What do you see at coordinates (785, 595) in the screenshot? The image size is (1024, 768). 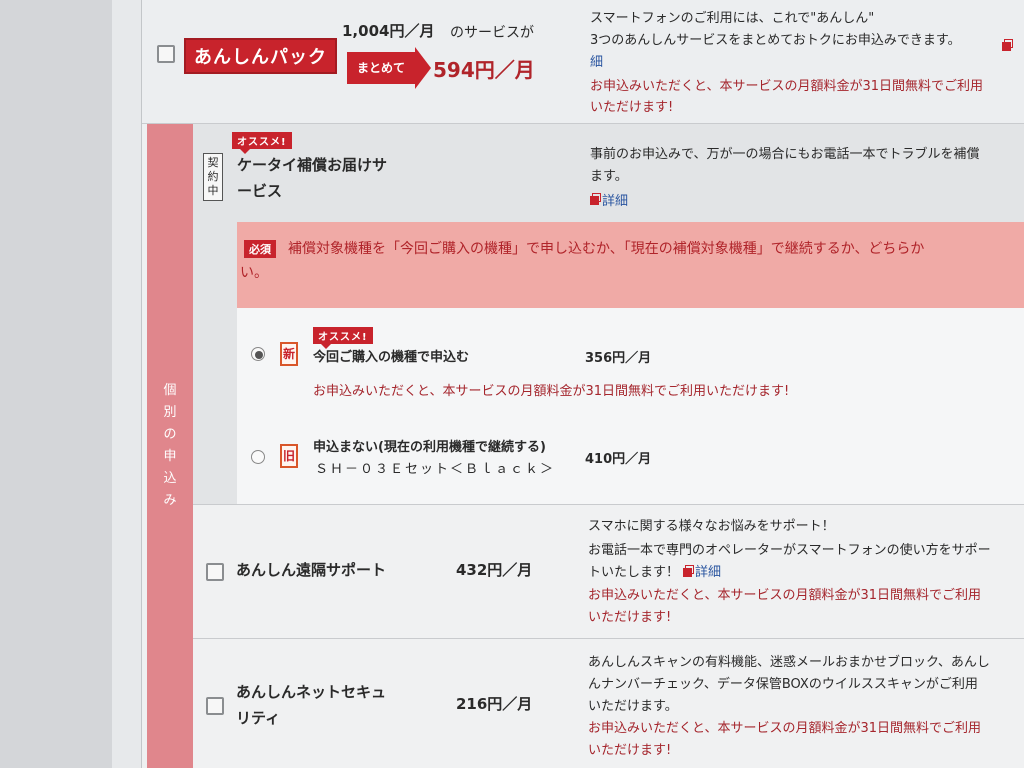 I see `remote-promo-1: お申込みいただくと、本サービスの月額料金が31日間無料でご利用` at bounding box center [785, 595].